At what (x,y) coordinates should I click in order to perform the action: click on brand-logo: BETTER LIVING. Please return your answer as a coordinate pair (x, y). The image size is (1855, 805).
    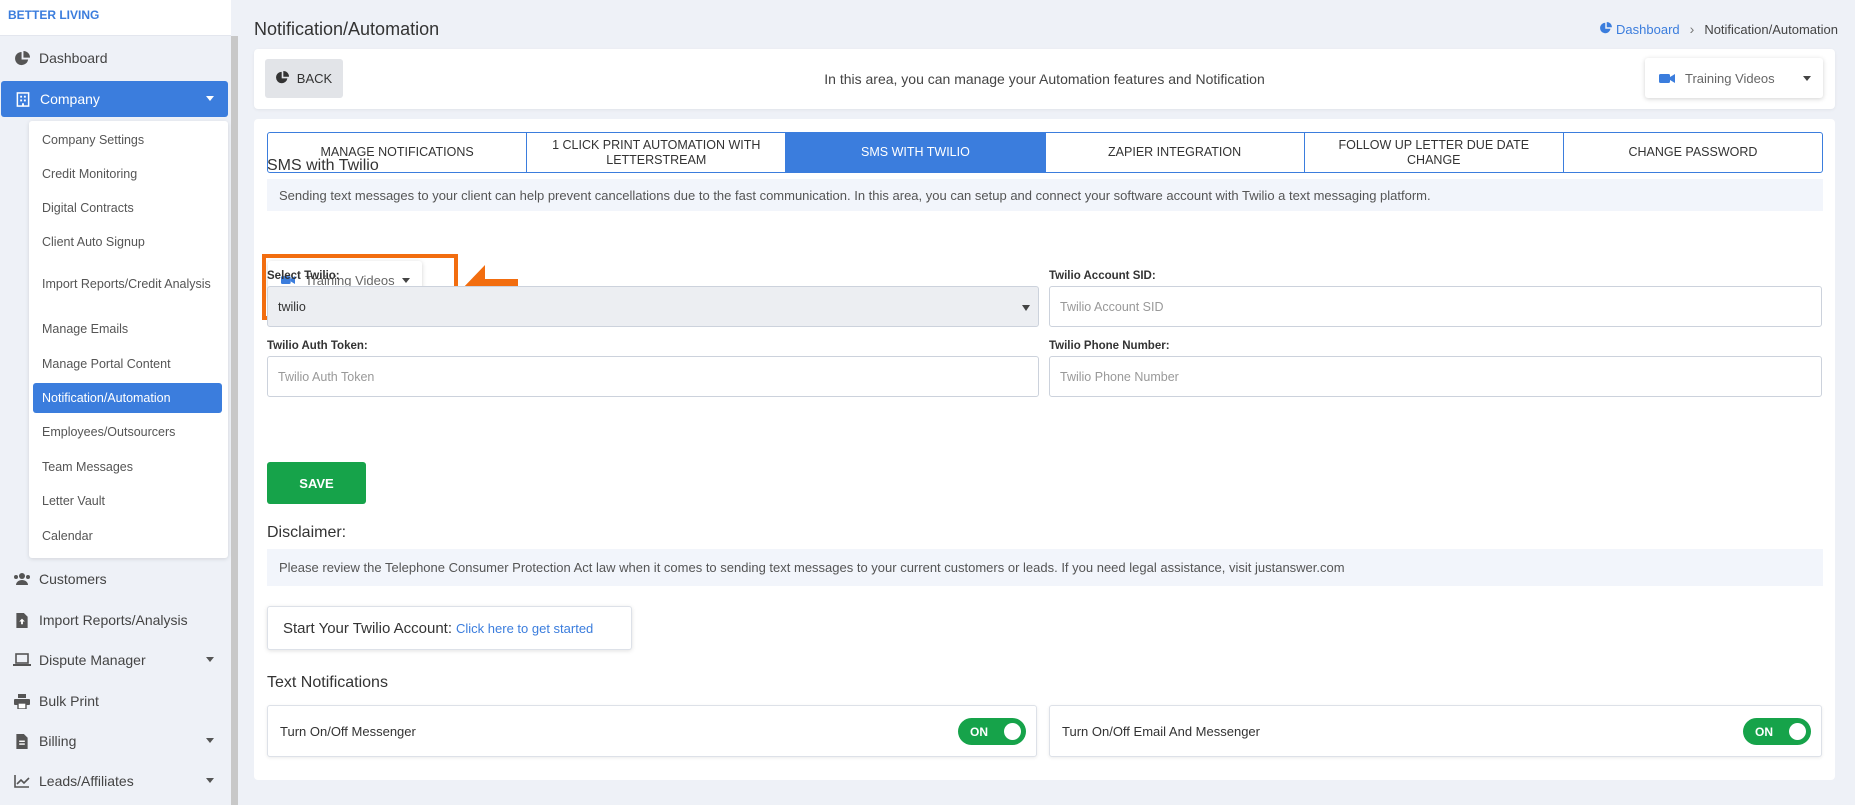
    Looking at the image, I should click on (115, 18).